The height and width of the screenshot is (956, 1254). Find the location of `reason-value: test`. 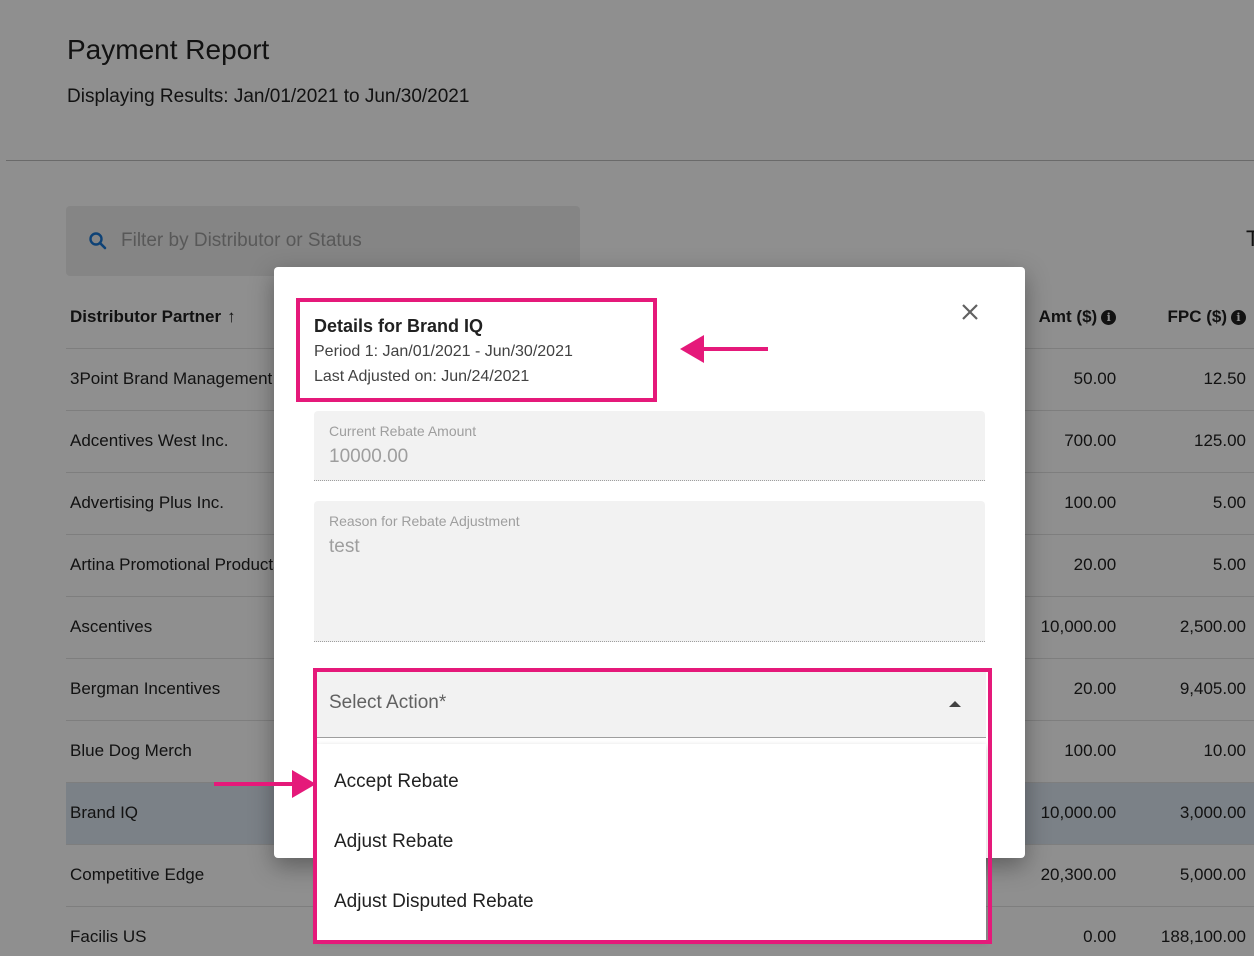

reason-value: test is located at coordinates (344, 546).